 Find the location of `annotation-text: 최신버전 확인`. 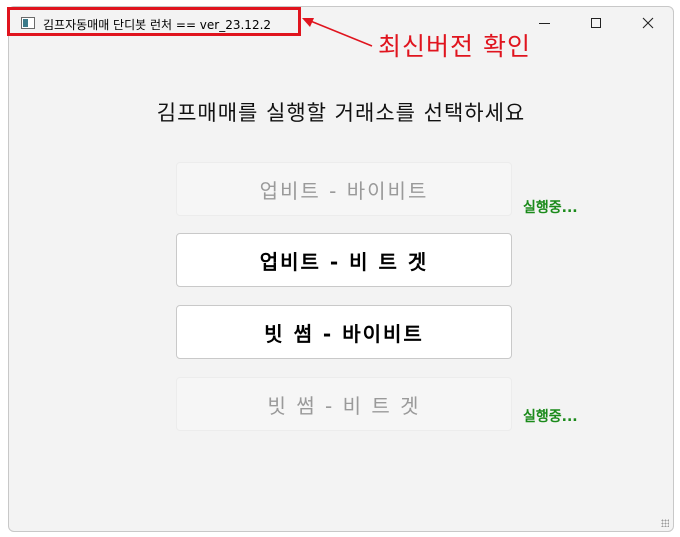

annotation-text: 최신버전 확인 is located at coordinates (454, 46).